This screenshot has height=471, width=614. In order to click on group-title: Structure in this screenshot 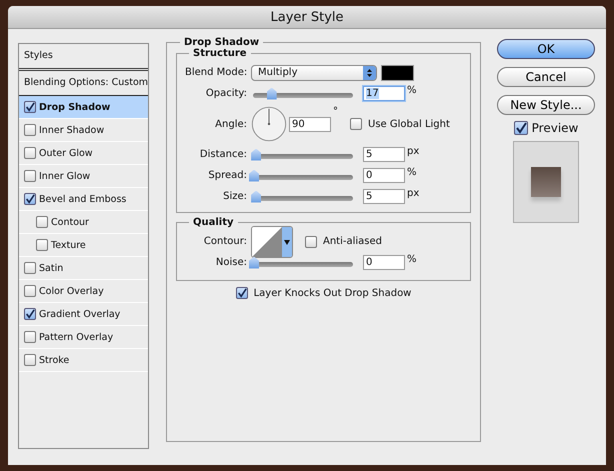, I will do `click(220, 53)`.